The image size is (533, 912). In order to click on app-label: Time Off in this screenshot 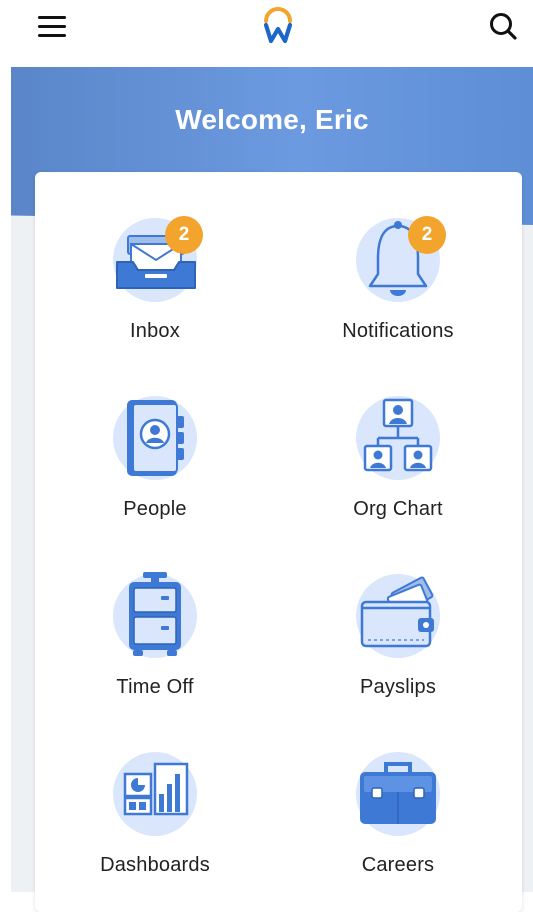, I will do `click(155, 687)`.